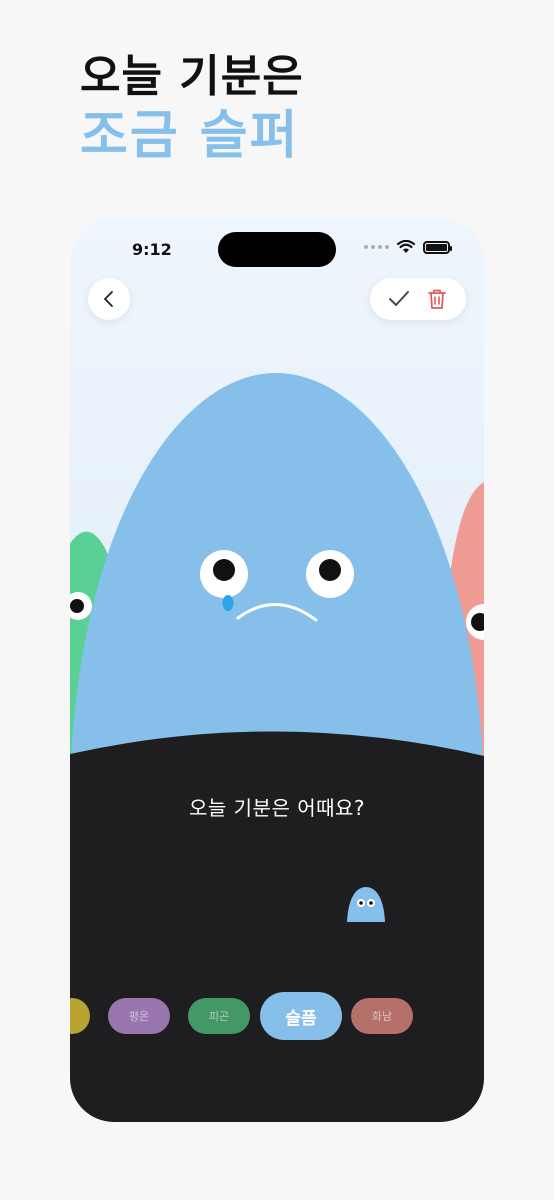 Image resolution: width=554 pixels, height=1200 pixels. I want to click on mood-chip: 평온, so click(139, 1016).